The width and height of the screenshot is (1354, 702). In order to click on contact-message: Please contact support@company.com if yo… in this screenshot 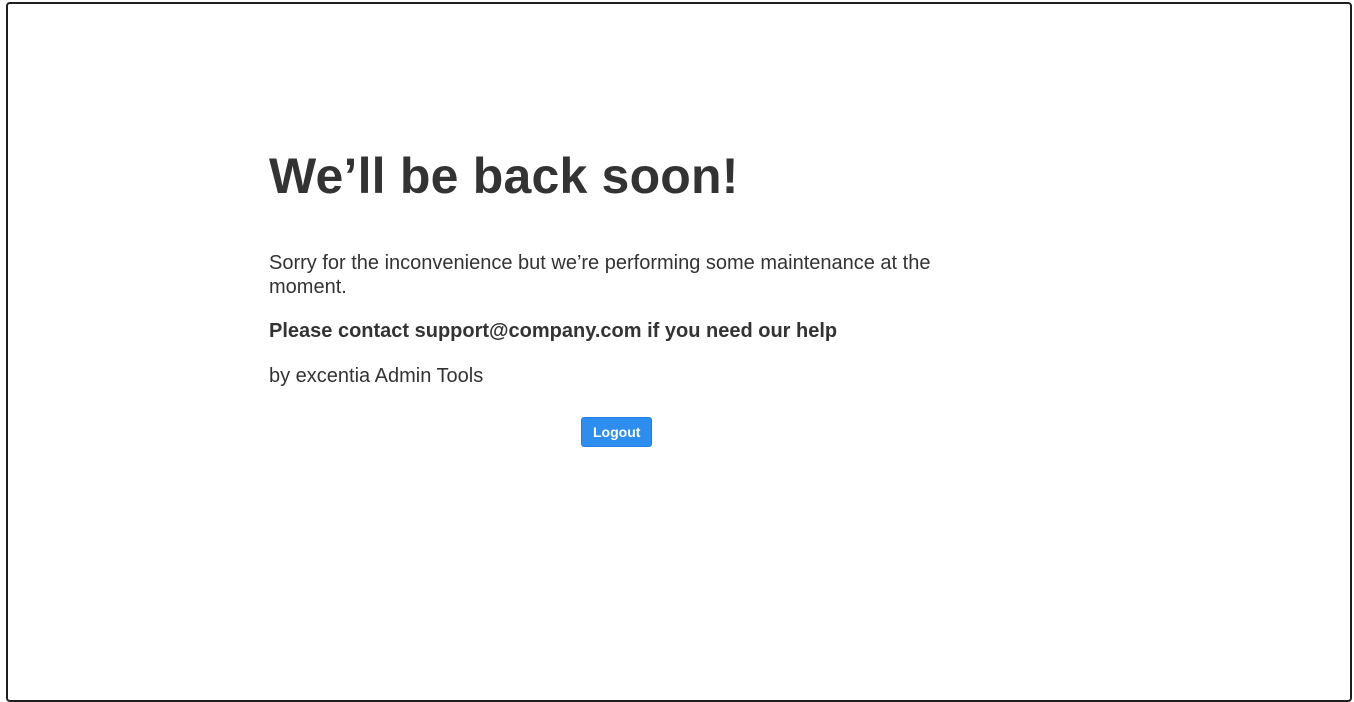, I will do `click(553, 331)`.